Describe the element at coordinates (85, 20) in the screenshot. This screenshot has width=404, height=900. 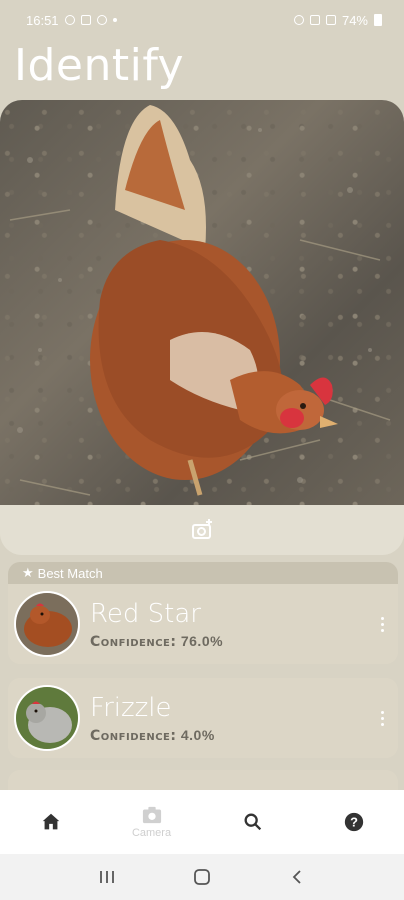
I see `gallery-icon` at that location.